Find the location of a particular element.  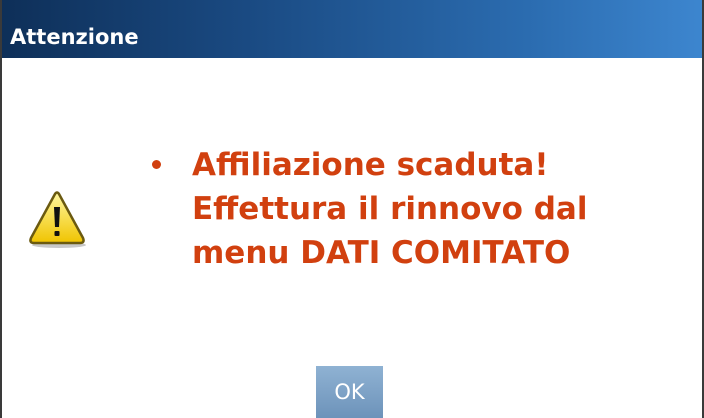

message-line-1: Affiliazione scaduta! is located at coordinates (370, 165).